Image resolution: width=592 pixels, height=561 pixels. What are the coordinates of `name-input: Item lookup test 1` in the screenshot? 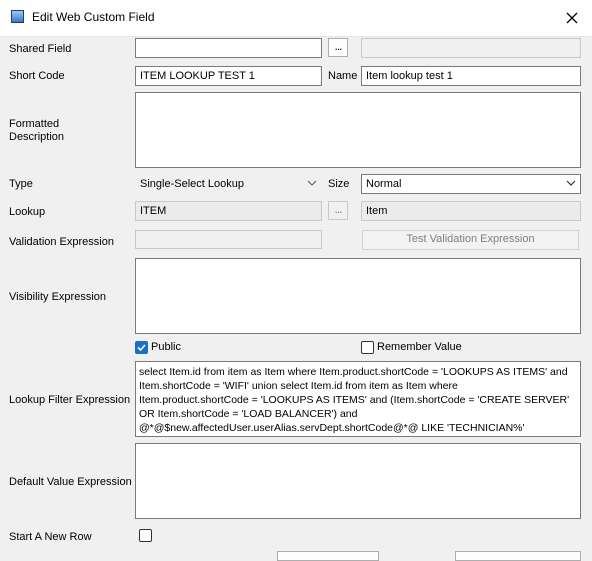 It's located at (471, 76).